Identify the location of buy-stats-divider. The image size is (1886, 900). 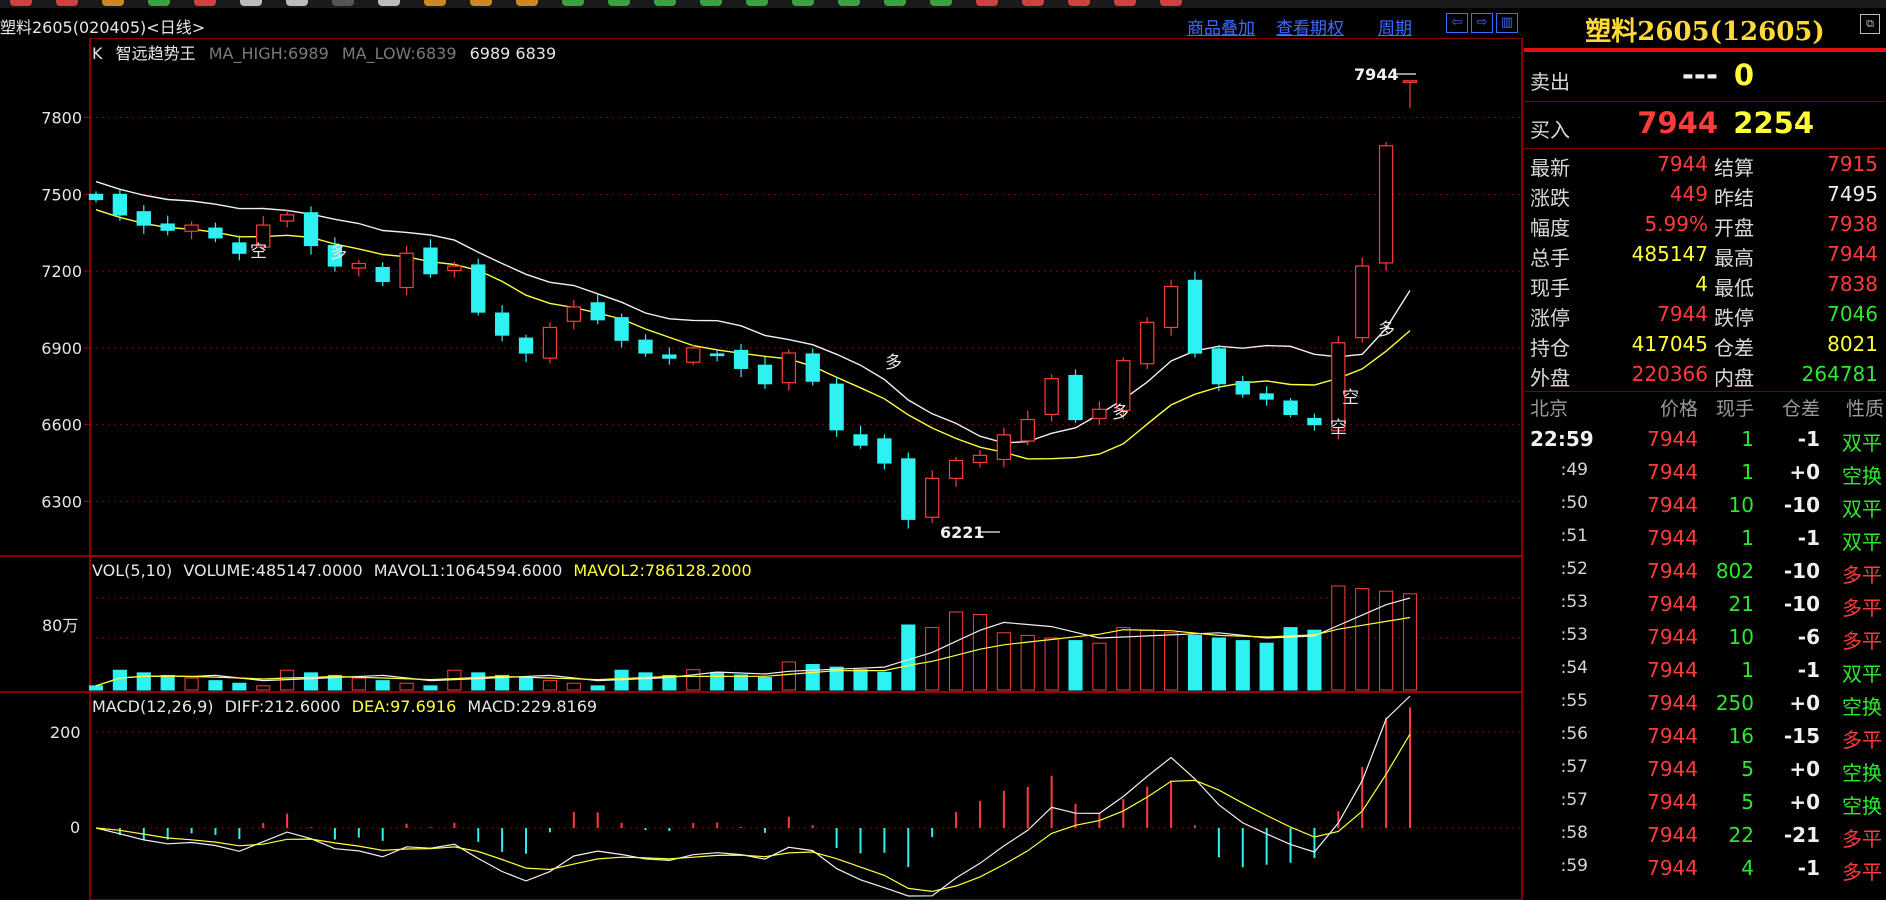
(1705, 148).